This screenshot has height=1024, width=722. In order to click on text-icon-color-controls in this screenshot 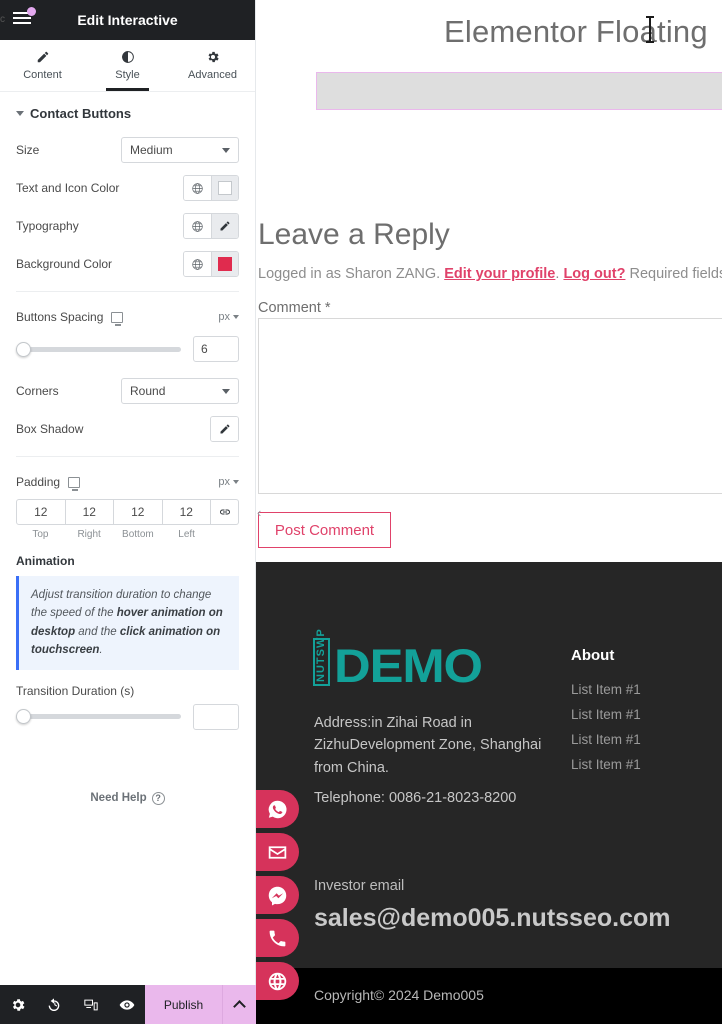, I will do `click(211, 188)`.